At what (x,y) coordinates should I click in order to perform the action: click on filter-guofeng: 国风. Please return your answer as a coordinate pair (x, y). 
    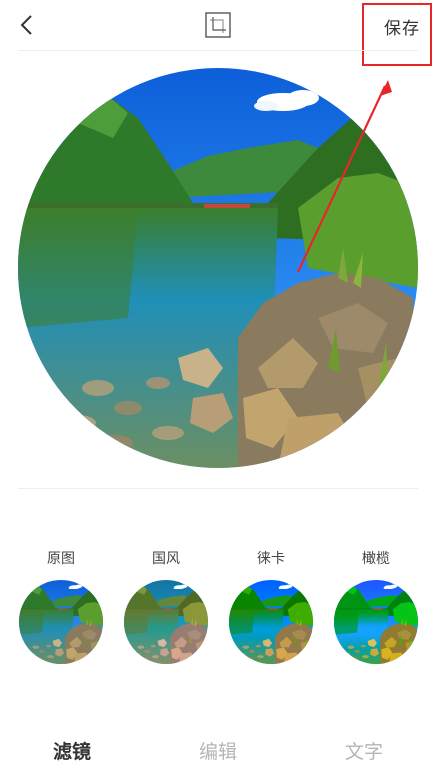
    Looking at the image, I should click on (166, 608).